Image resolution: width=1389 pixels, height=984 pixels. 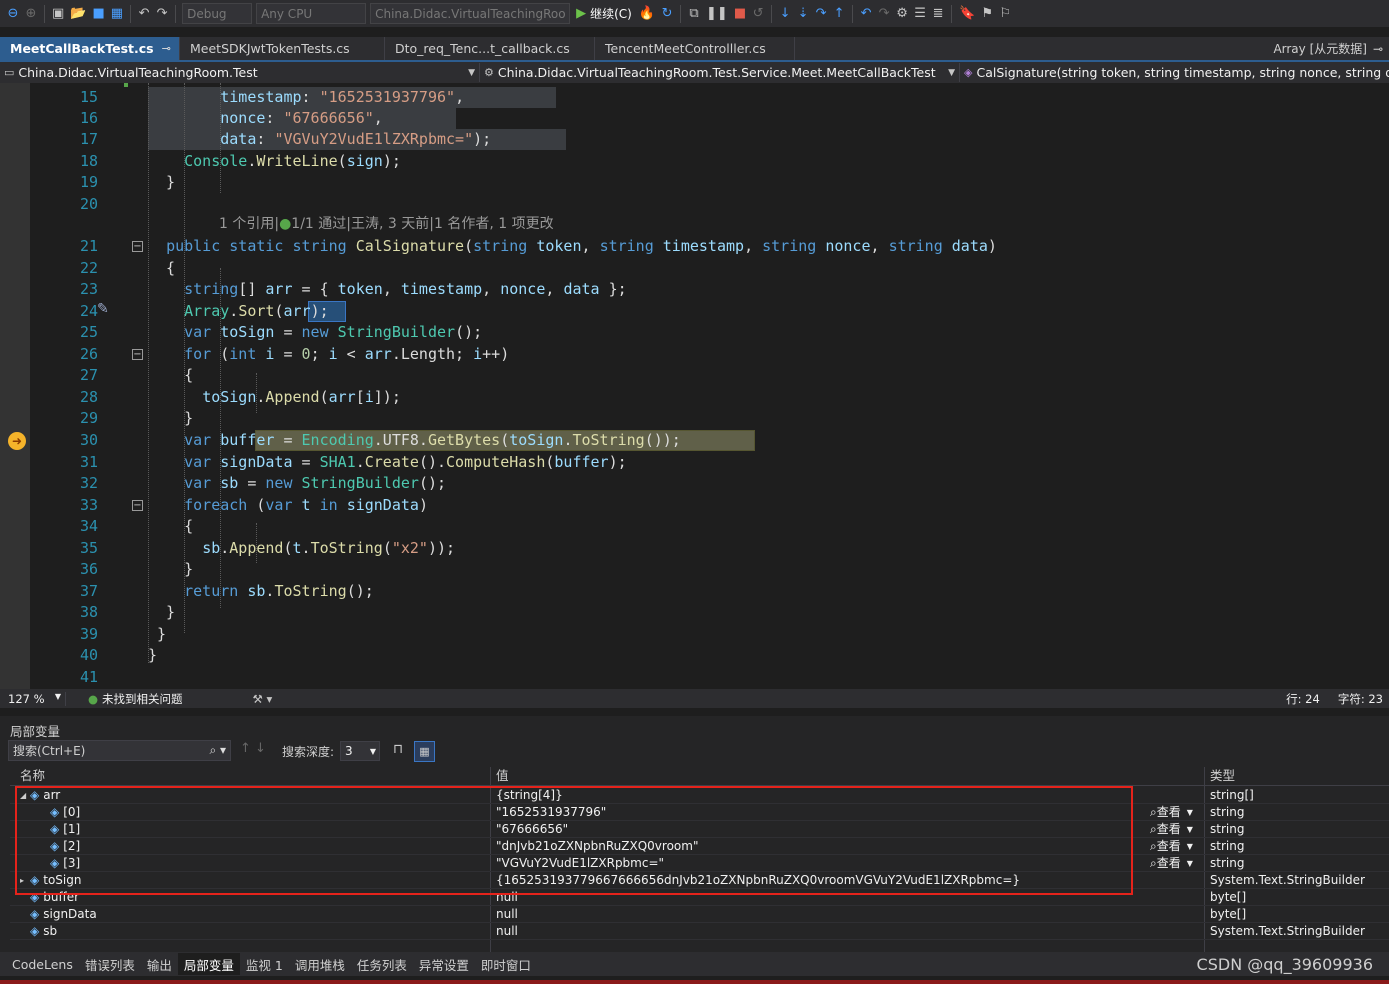 What do you see at coordinates (135, 699) in the screenshot?
I see `issues-indicator: ● 未找到相关问题` at bounding box center [135, 699].